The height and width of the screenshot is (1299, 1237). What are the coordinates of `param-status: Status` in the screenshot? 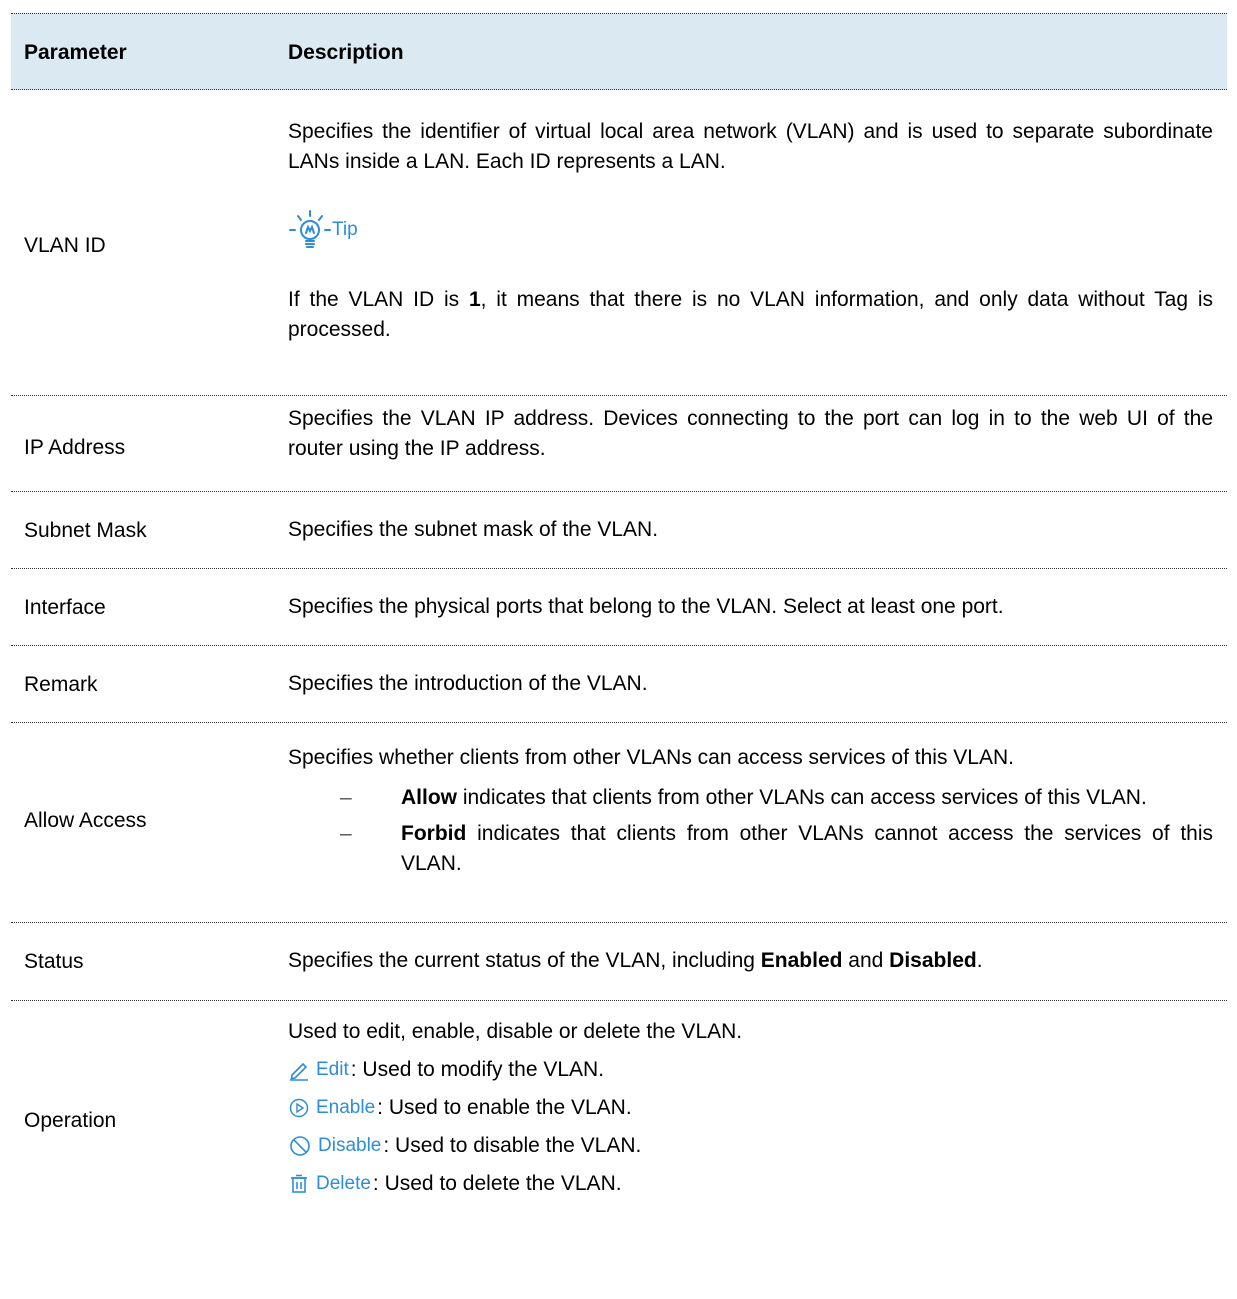 It's located at (54, 961).